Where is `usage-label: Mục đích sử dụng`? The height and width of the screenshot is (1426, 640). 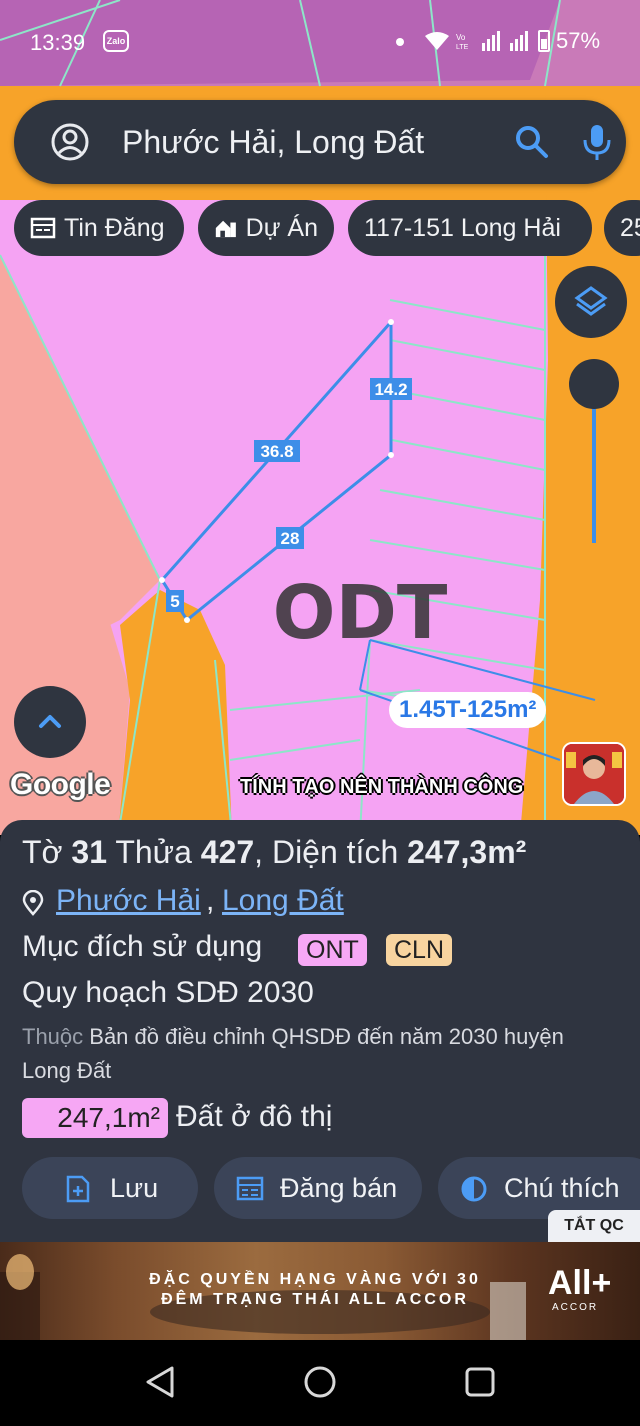
usage-label: Mục đích sử dụng is located at coordinates (142, 946).